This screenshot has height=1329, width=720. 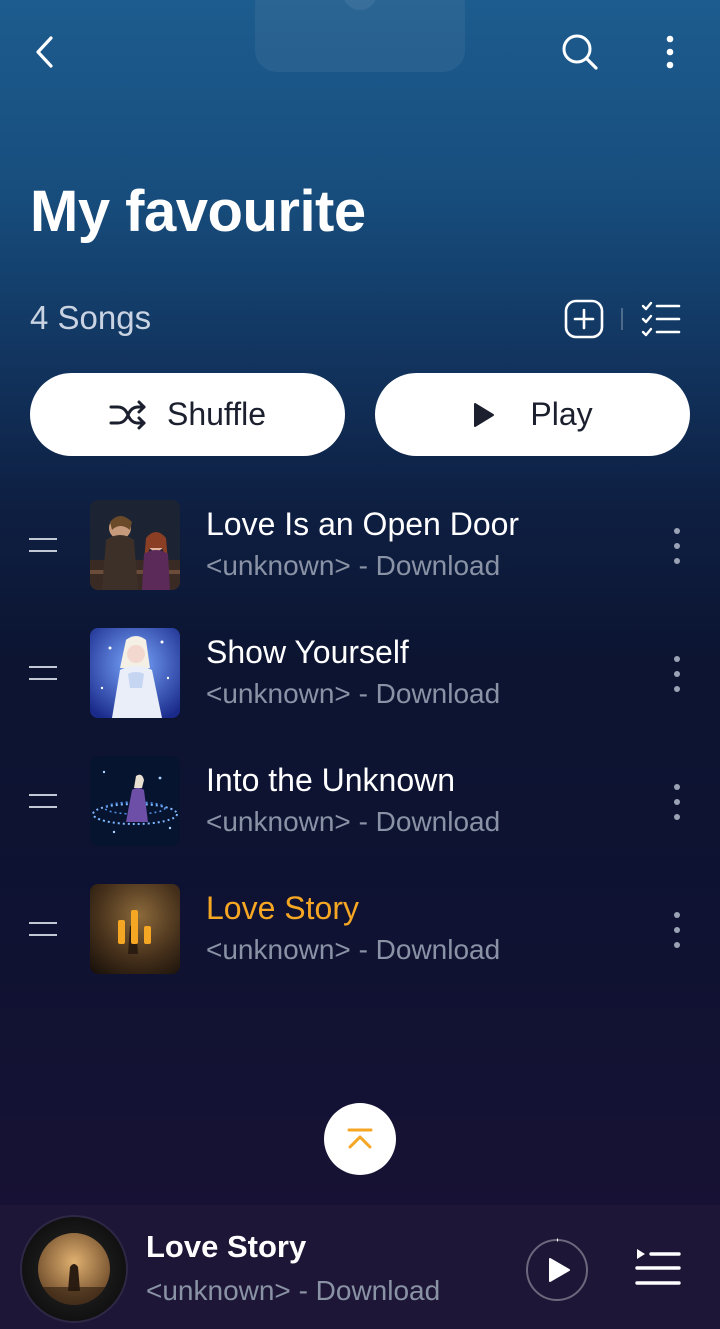 What do you see at coordinates (484, 414) in the screenshot?
I see `play-icon` at bounding box center [484, 414].